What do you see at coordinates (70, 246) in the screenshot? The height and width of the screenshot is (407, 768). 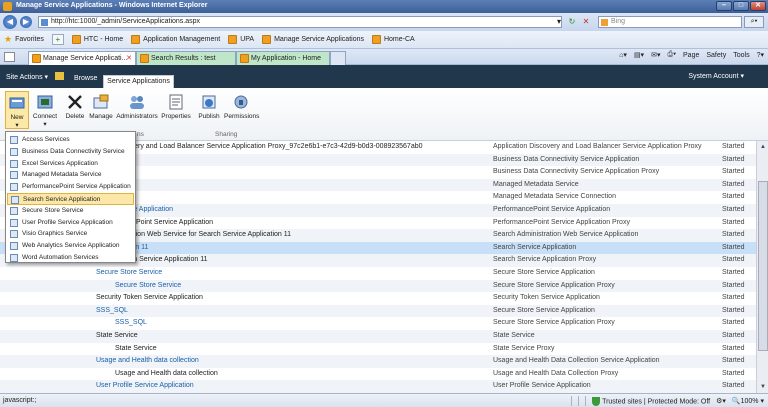 I see `menu-item: Web Analytics Service Application` at bounding box center [70, 246].